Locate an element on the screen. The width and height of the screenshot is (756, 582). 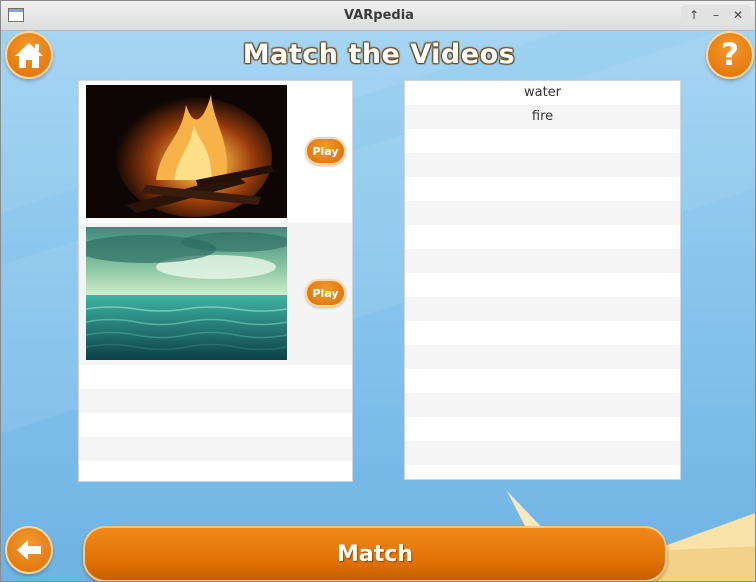
match-button: Match is located at coordinates (375, 553).